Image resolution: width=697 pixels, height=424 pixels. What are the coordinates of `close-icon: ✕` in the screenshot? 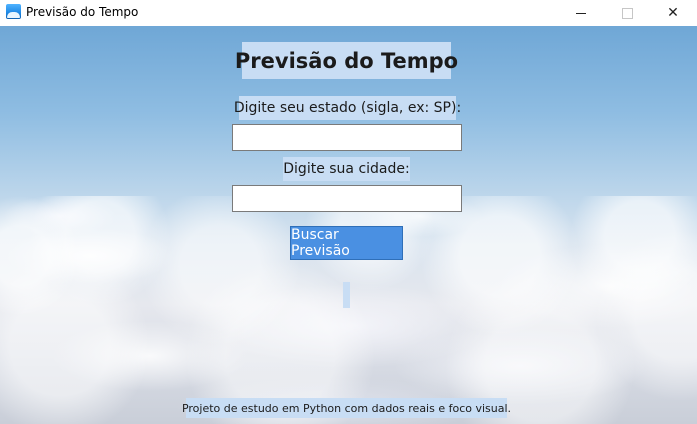 It's located at (673, 13).